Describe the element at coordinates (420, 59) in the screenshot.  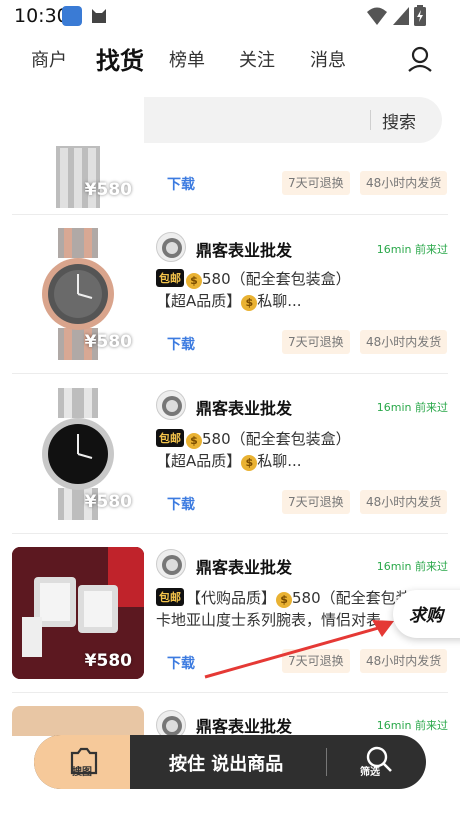
I see `profile-icon` at that location.